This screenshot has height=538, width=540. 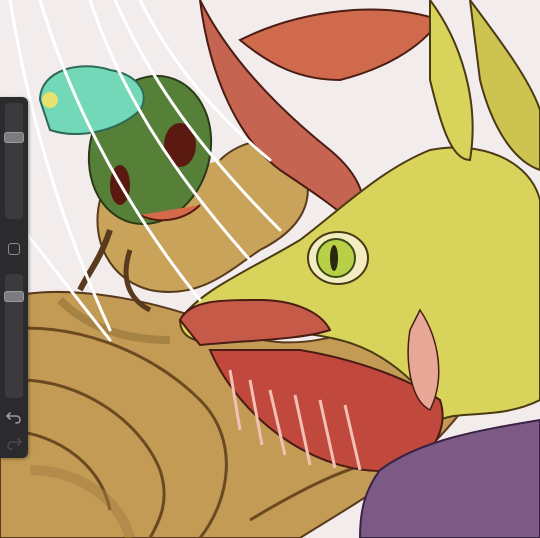 What do you see at coordinates (14, 296) in the screenshot?
I see `opacity-thumb` at bounding box center [14, 296].